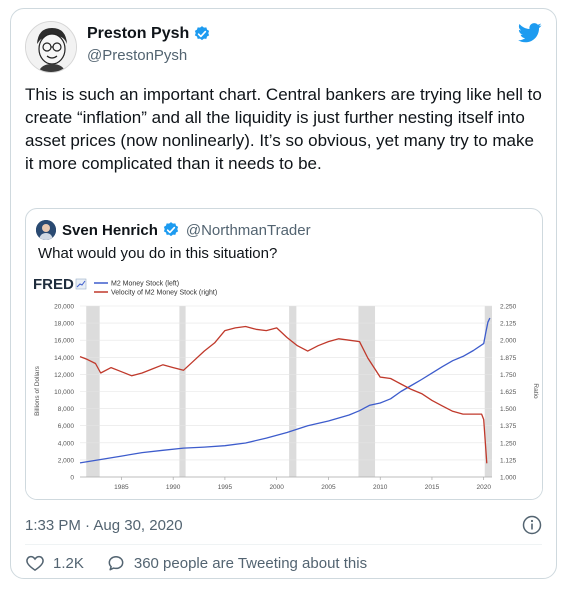 Image resolution: width=567 pixels, height=589 pixels. Describe the element at coordinates (483, 487) in the screenshot. I see `x-tick-label: 2020` at that location.